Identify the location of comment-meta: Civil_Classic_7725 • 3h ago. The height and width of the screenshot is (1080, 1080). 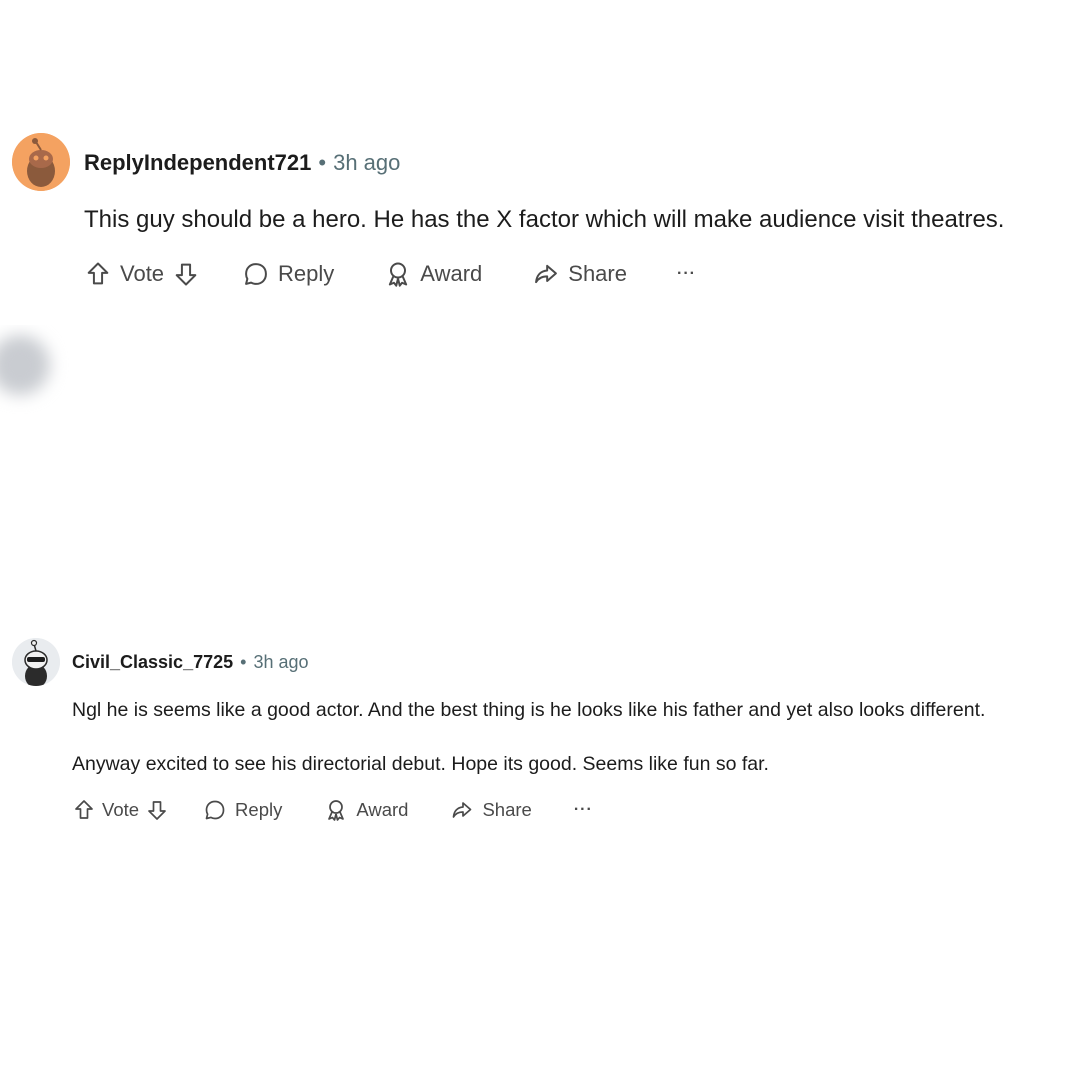
(190, 662).